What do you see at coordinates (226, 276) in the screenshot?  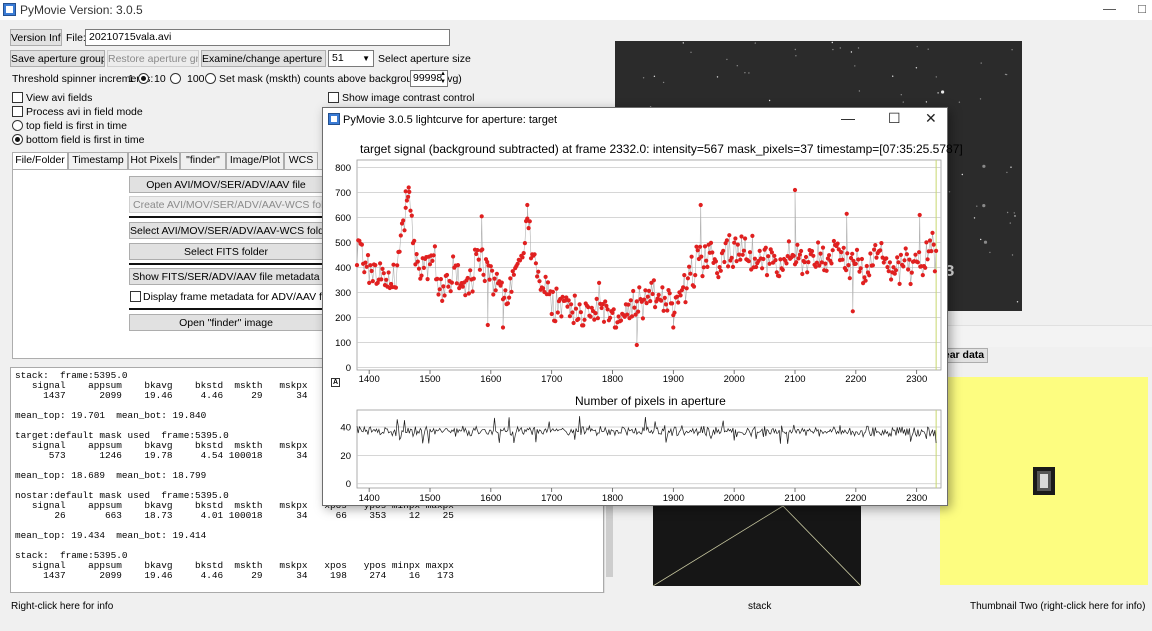 I see `show-metadata-button: Show FITS/SER/ADV/AAV file metadata` at bounding box center [226, 276].